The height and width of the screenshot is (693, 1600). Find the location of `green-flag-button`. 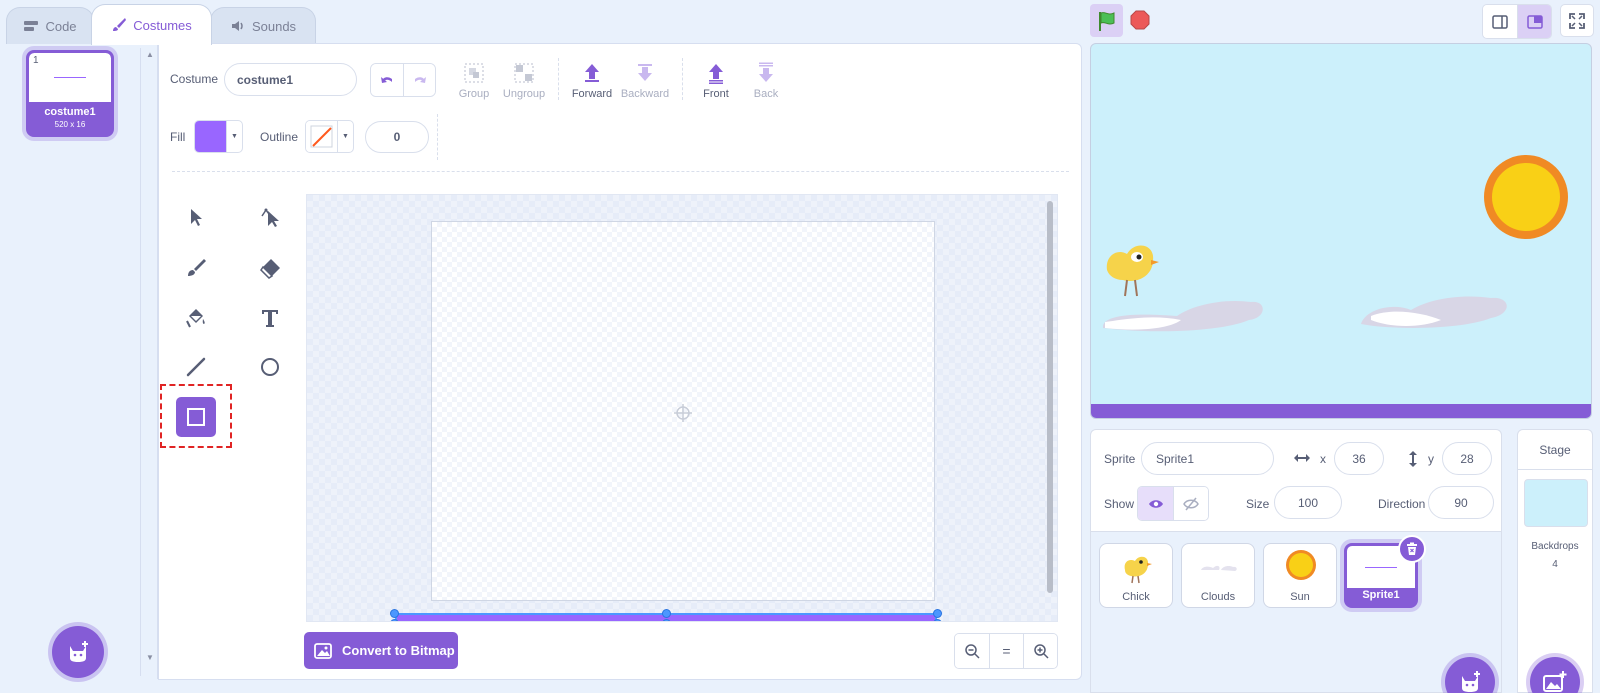

green-flag-button is located at coordinates (1106, 20).